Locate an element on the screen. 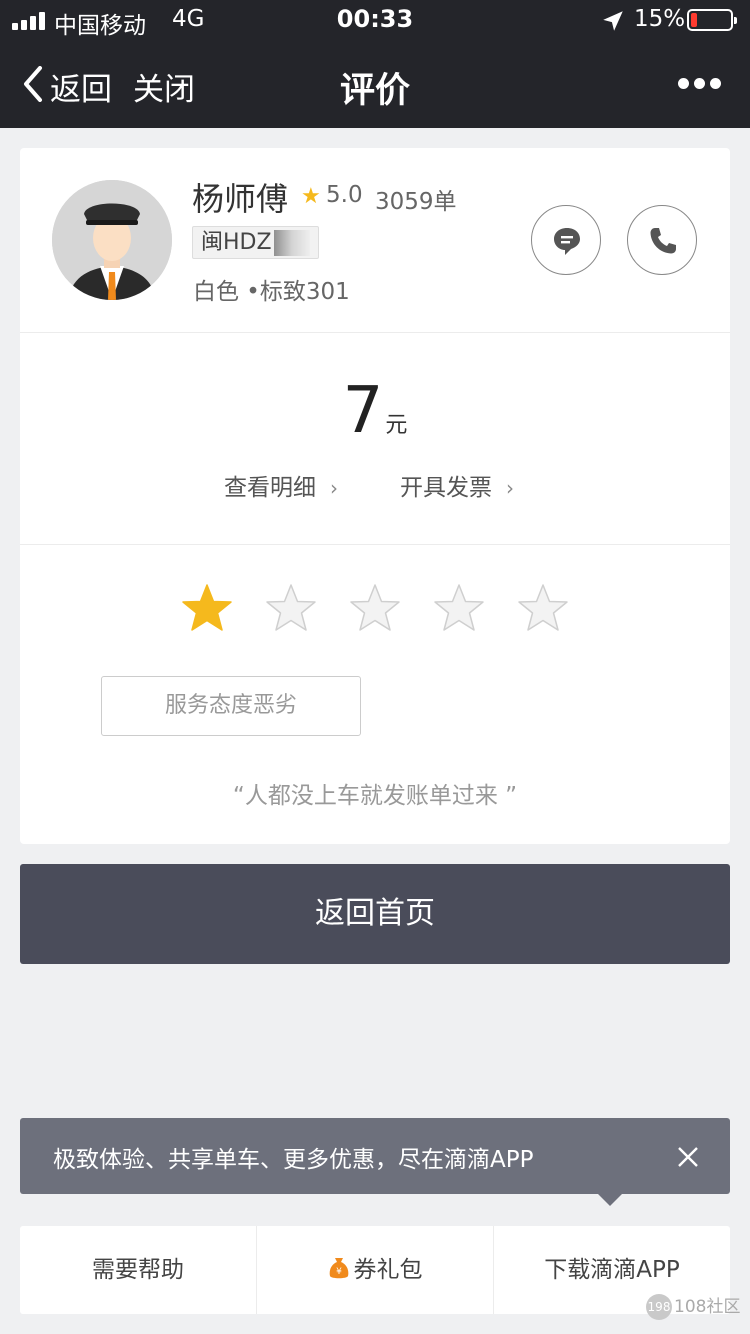 This screenshot has height=1334, width=750. star-rating is located at coordinates (380, 609).